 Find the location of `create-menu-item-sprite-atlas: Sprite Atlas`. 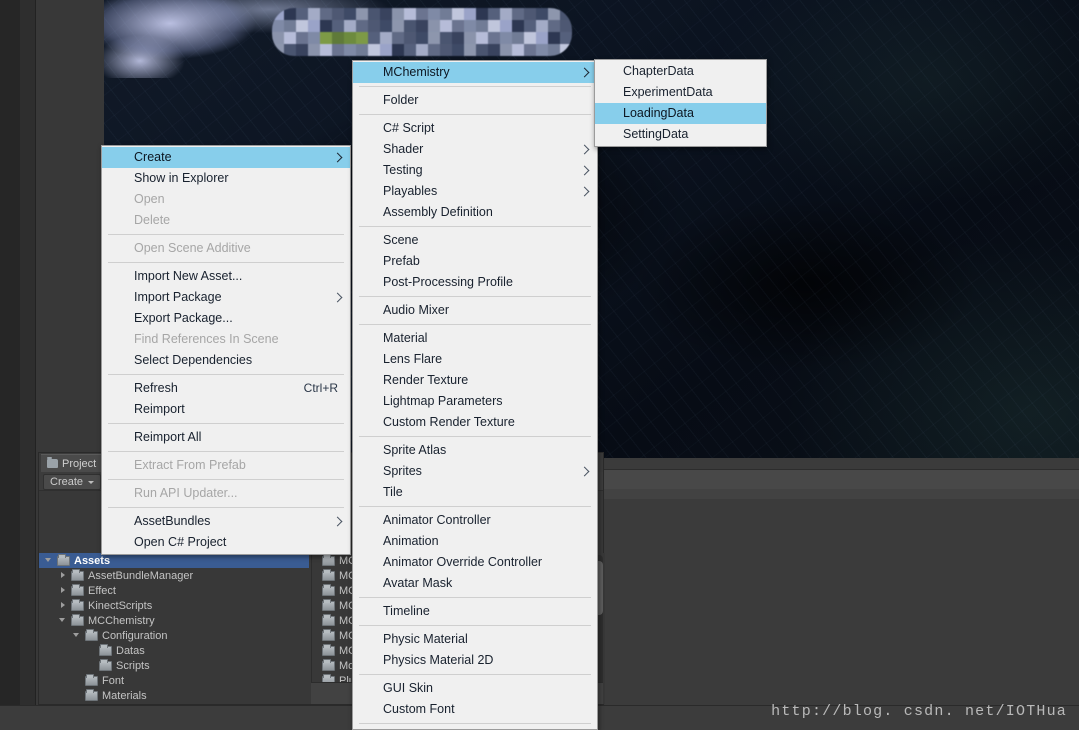

create-menu-item-sprite-atlas: Sprite Atlas is located at coordinates (475, 450).